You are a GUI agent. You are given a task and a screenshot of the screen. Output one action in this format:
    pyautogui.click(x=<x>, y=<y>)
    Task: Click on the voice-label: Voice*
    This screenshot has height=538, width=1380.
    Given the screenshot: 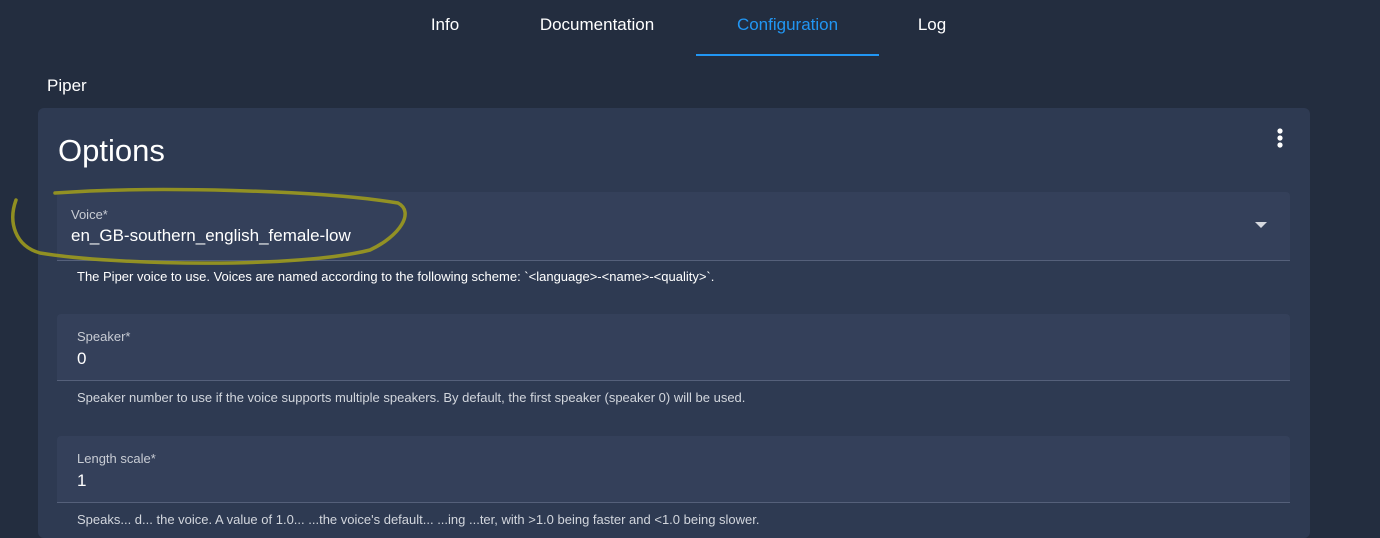 What is the action you would take?
    pyautogui.click(x=89, y=214)
    